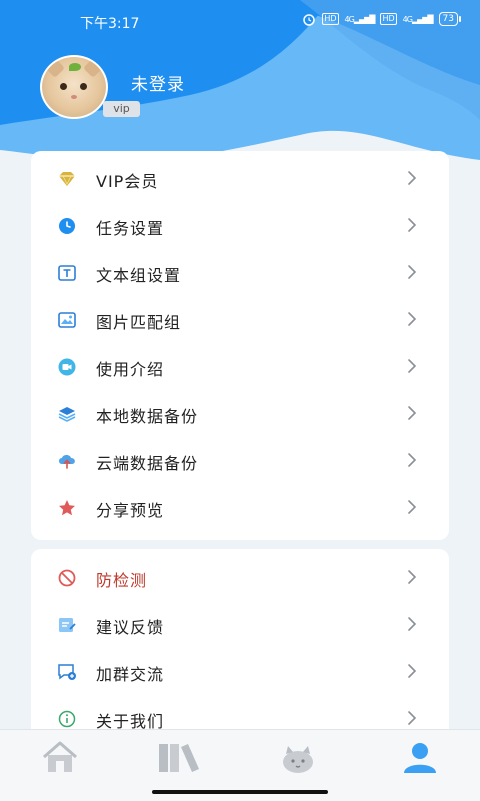 This screenshot has height=801, width=480. What do you see at coordinates (67, 273) in the screenshot?
I see `text-box-icon` at bounding box center [67, 273].